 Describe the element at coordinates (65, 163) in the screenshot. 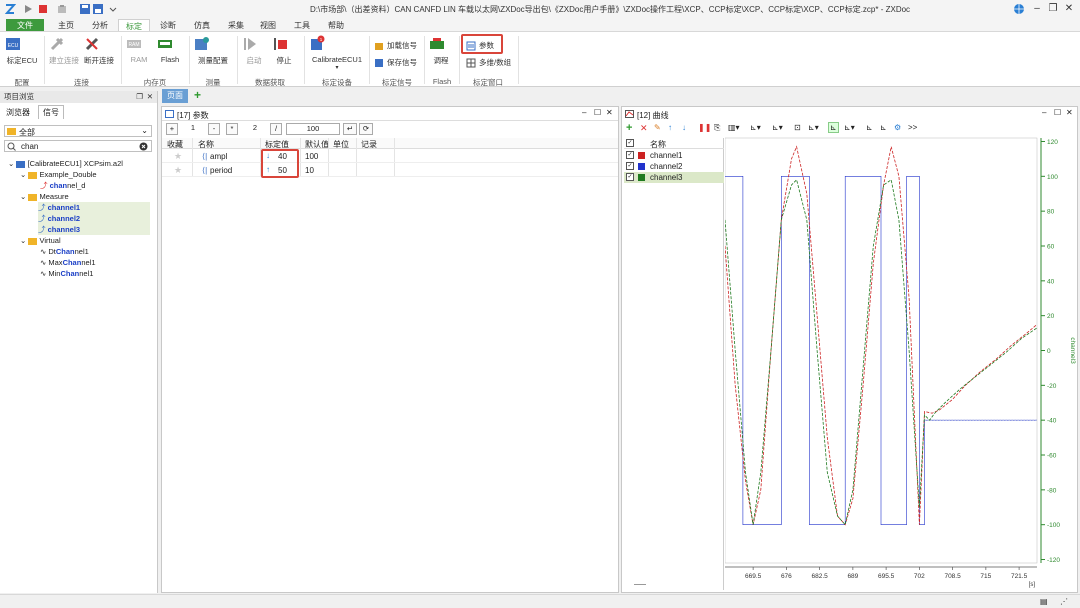

I see `tree-root: ⌄ [CalibrateECU1] XCPsim.a2l` at that location.